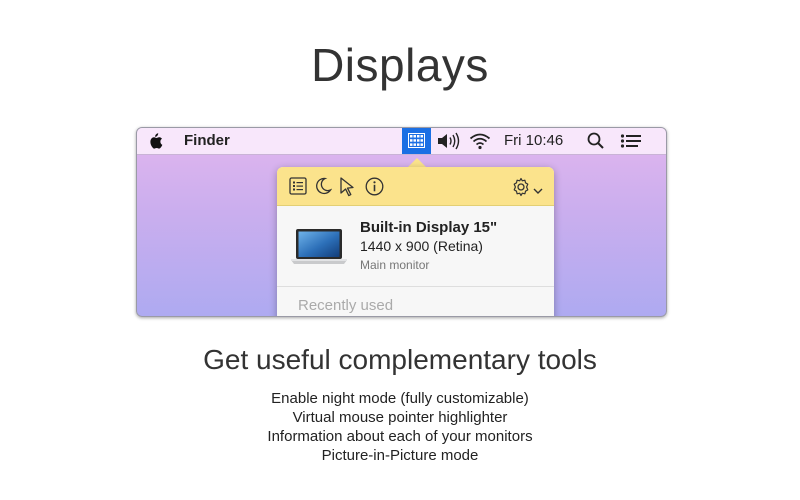  Describe the element at coordinates (596, 143) in the screenshot. I see `spotlight-icon` at that location.